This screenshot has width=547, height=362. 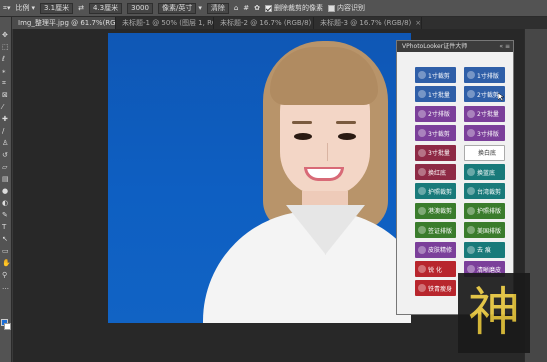 What do you see at coordinates (440, 212) in the screenshot?
I see `plugin-button-label: 港澳裁剪` at bounding box center [440, 212].